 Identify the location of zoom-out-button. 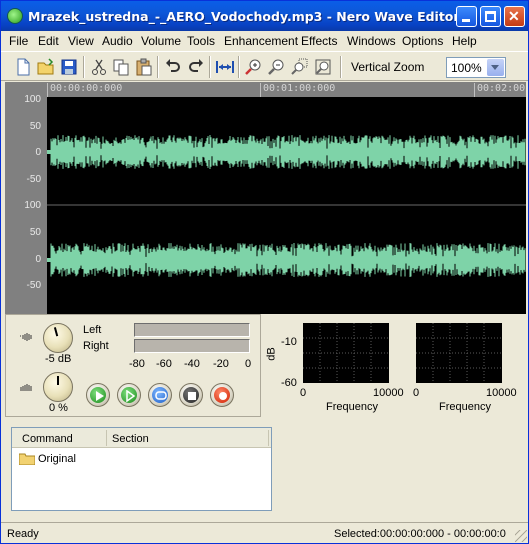
(277, 67).